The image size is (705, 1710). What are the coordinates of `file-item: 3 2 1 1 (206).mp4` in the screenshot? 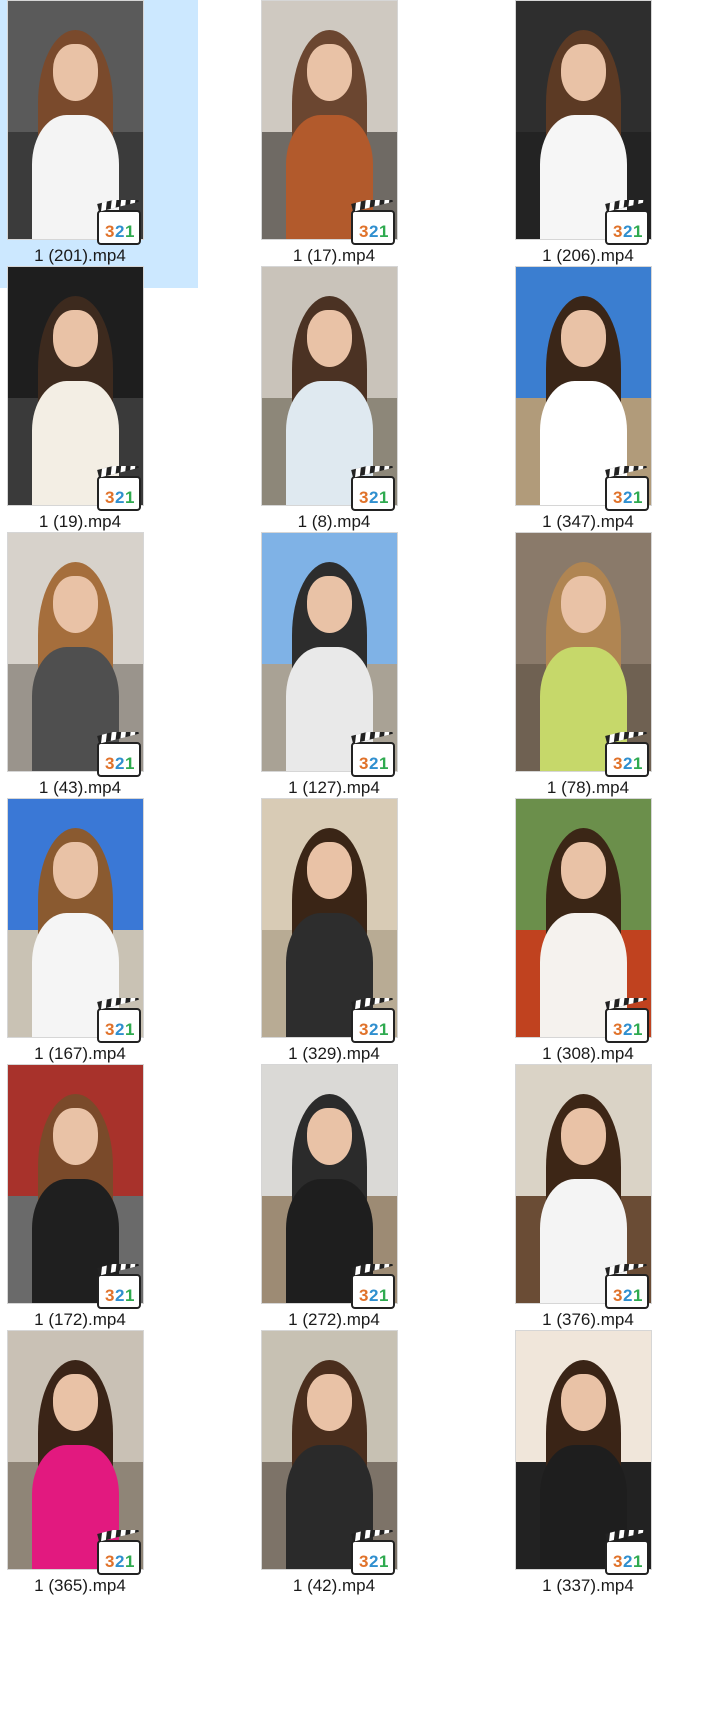 It's located at (606, 144).